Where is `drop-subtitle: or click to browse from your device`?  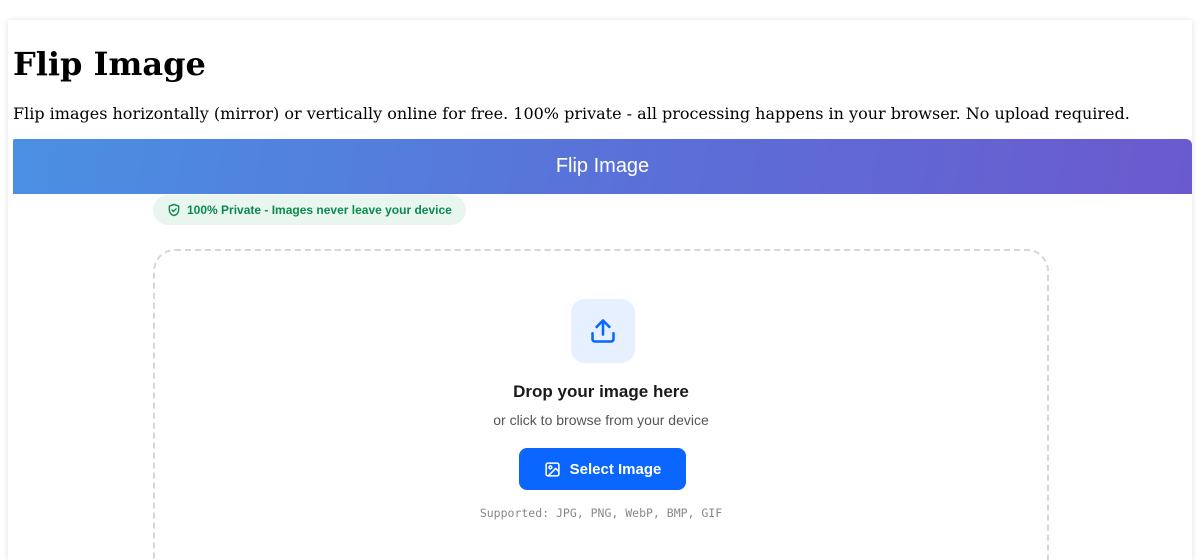 drop-subtitle: or click to browse from your device is located at coordinates (601, 420).